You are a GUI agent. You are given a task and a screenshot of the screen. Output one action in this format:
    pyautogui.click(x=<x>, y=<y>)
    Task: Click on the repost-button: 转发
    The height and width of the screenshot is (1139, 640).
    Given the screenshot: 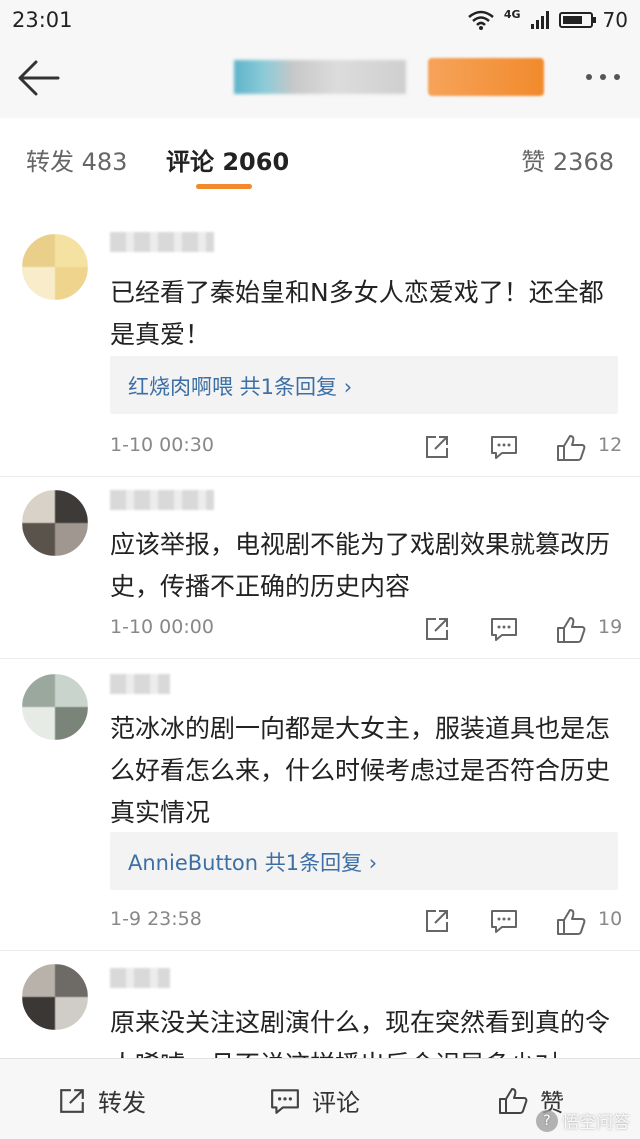 What is the action you would take?
    pyautogui.click(x=102, y=1100)
    